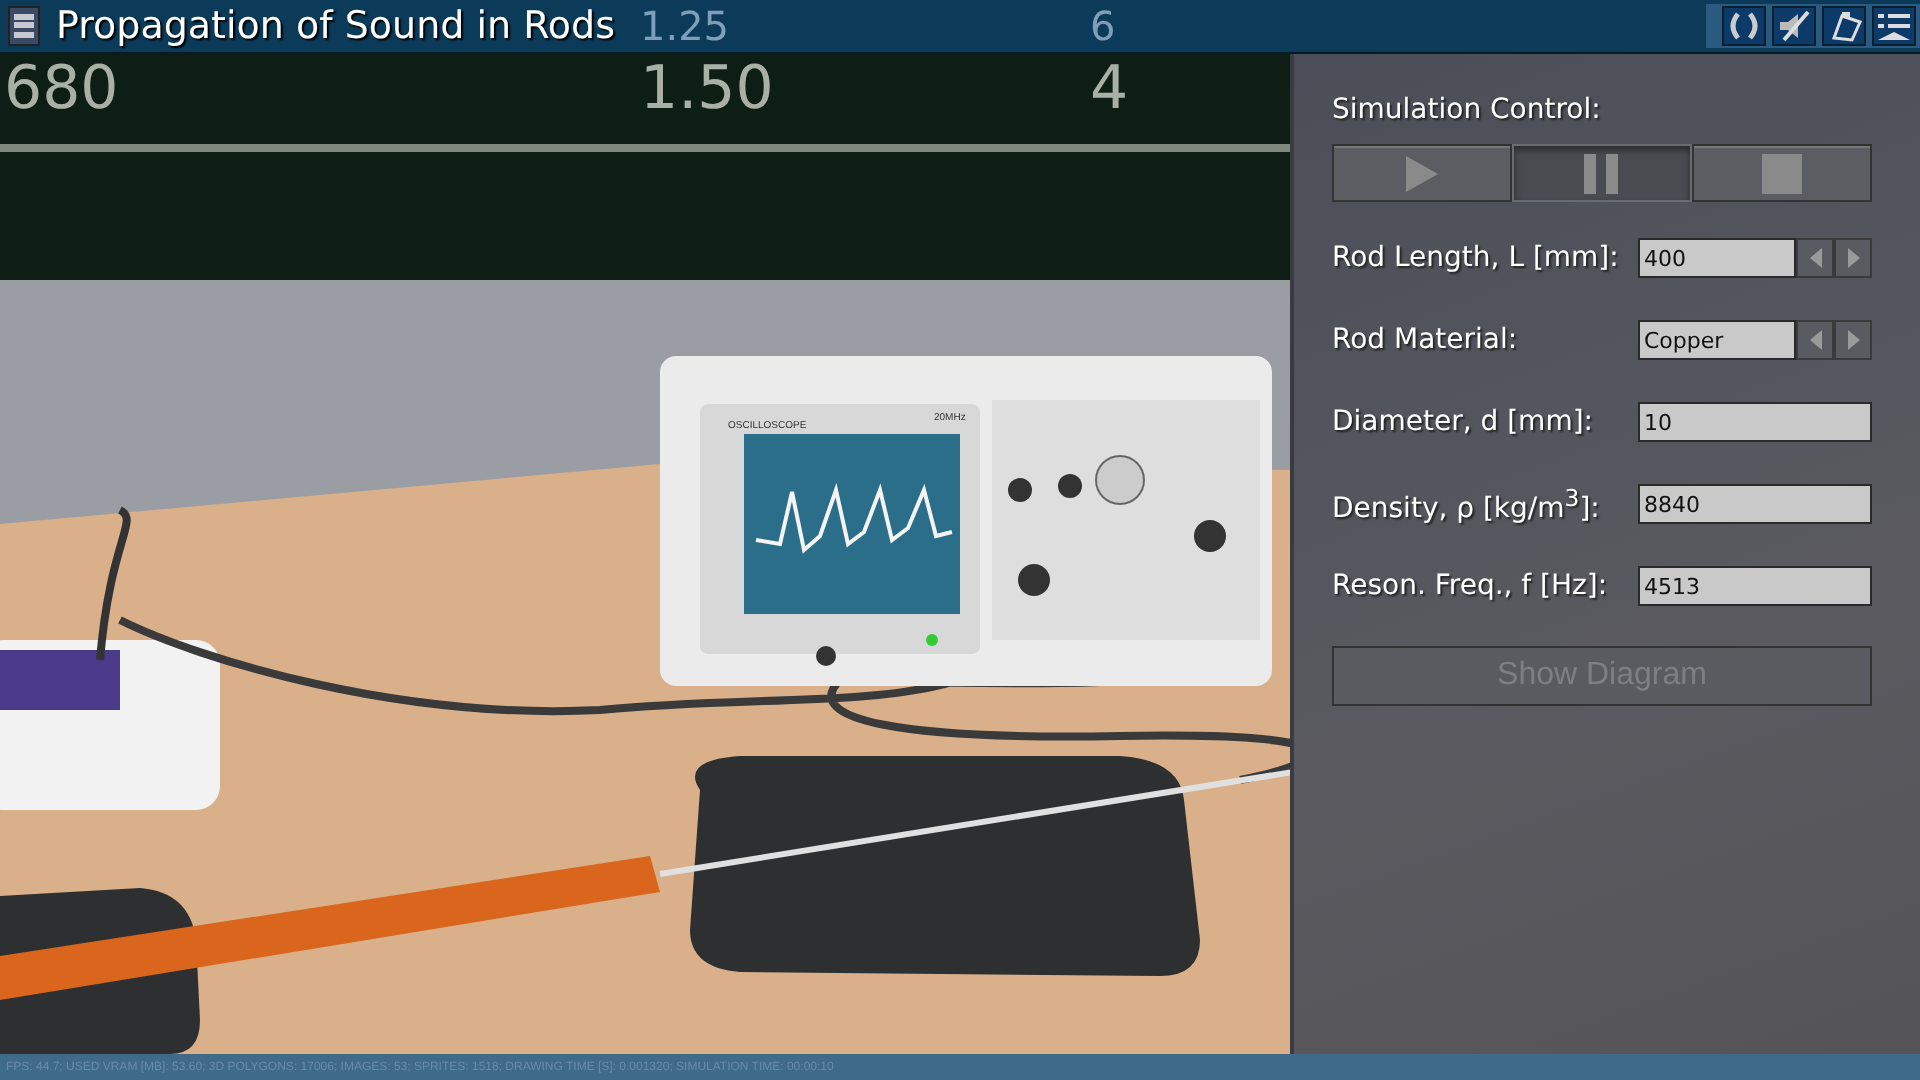 Image resolution: width=1920 pixels, height=1080 pixels. I want to click on muted-speaker-icon, so click(1794, 26).